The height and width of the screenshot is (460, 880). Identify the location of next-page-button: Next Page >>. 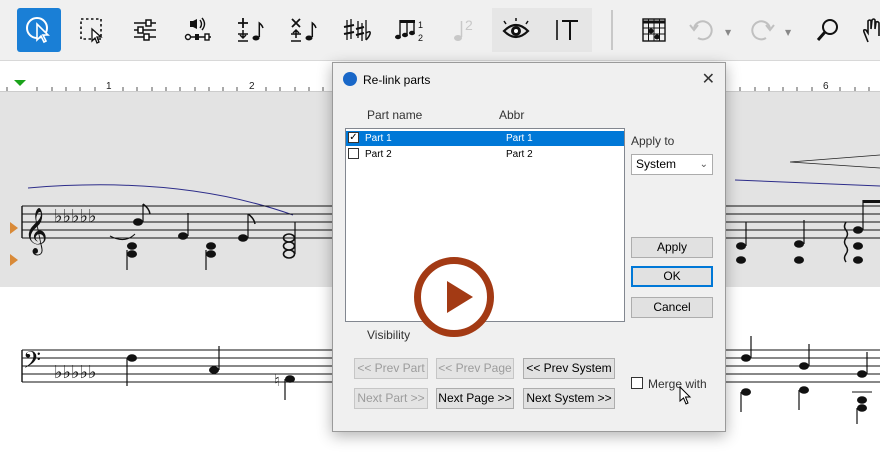
(475, 398).